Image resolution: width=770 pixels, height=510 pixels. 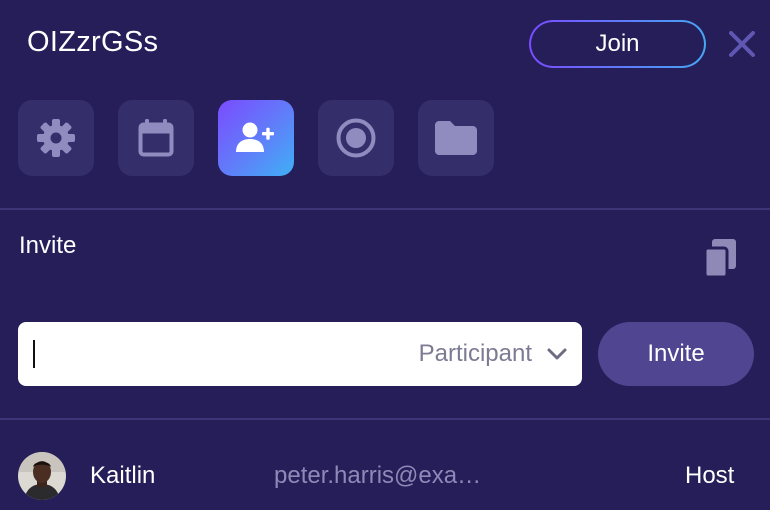 I want to click on gear-icon, so click(x=56, y=138).